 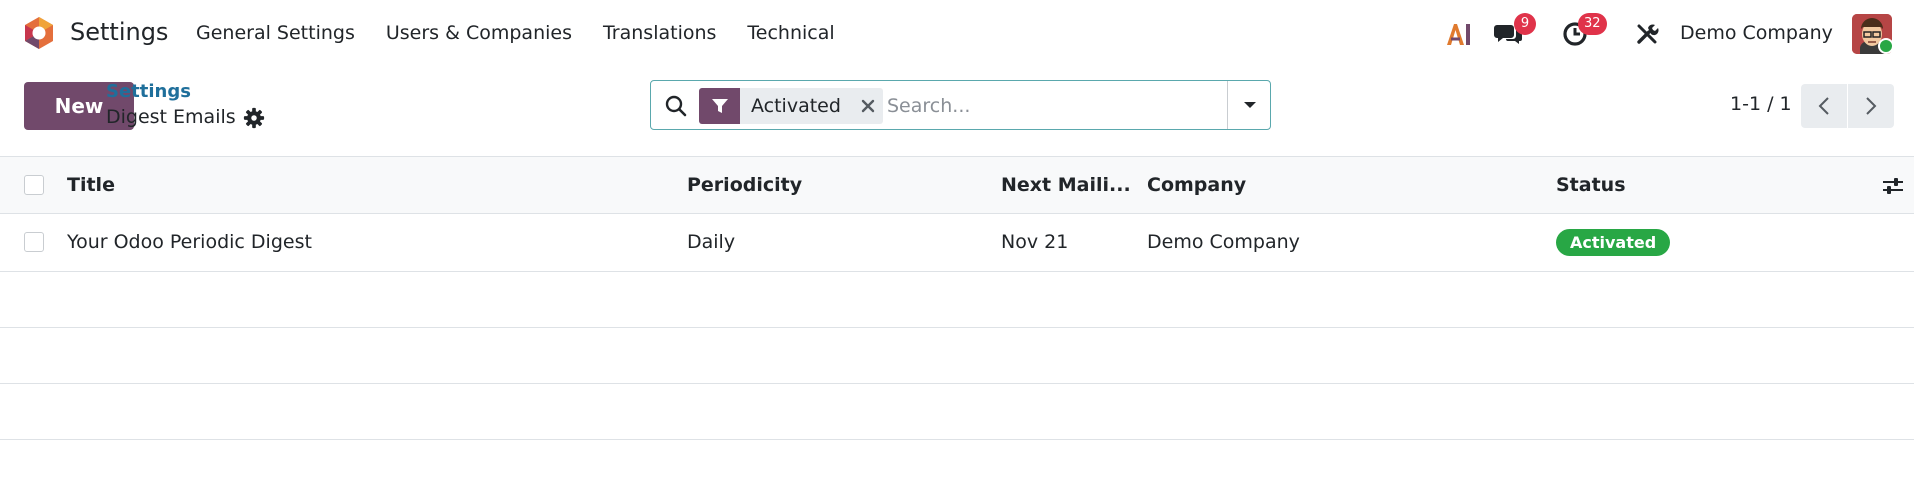 I want to click on facet-label: Activated, so click(x=796, y=106).